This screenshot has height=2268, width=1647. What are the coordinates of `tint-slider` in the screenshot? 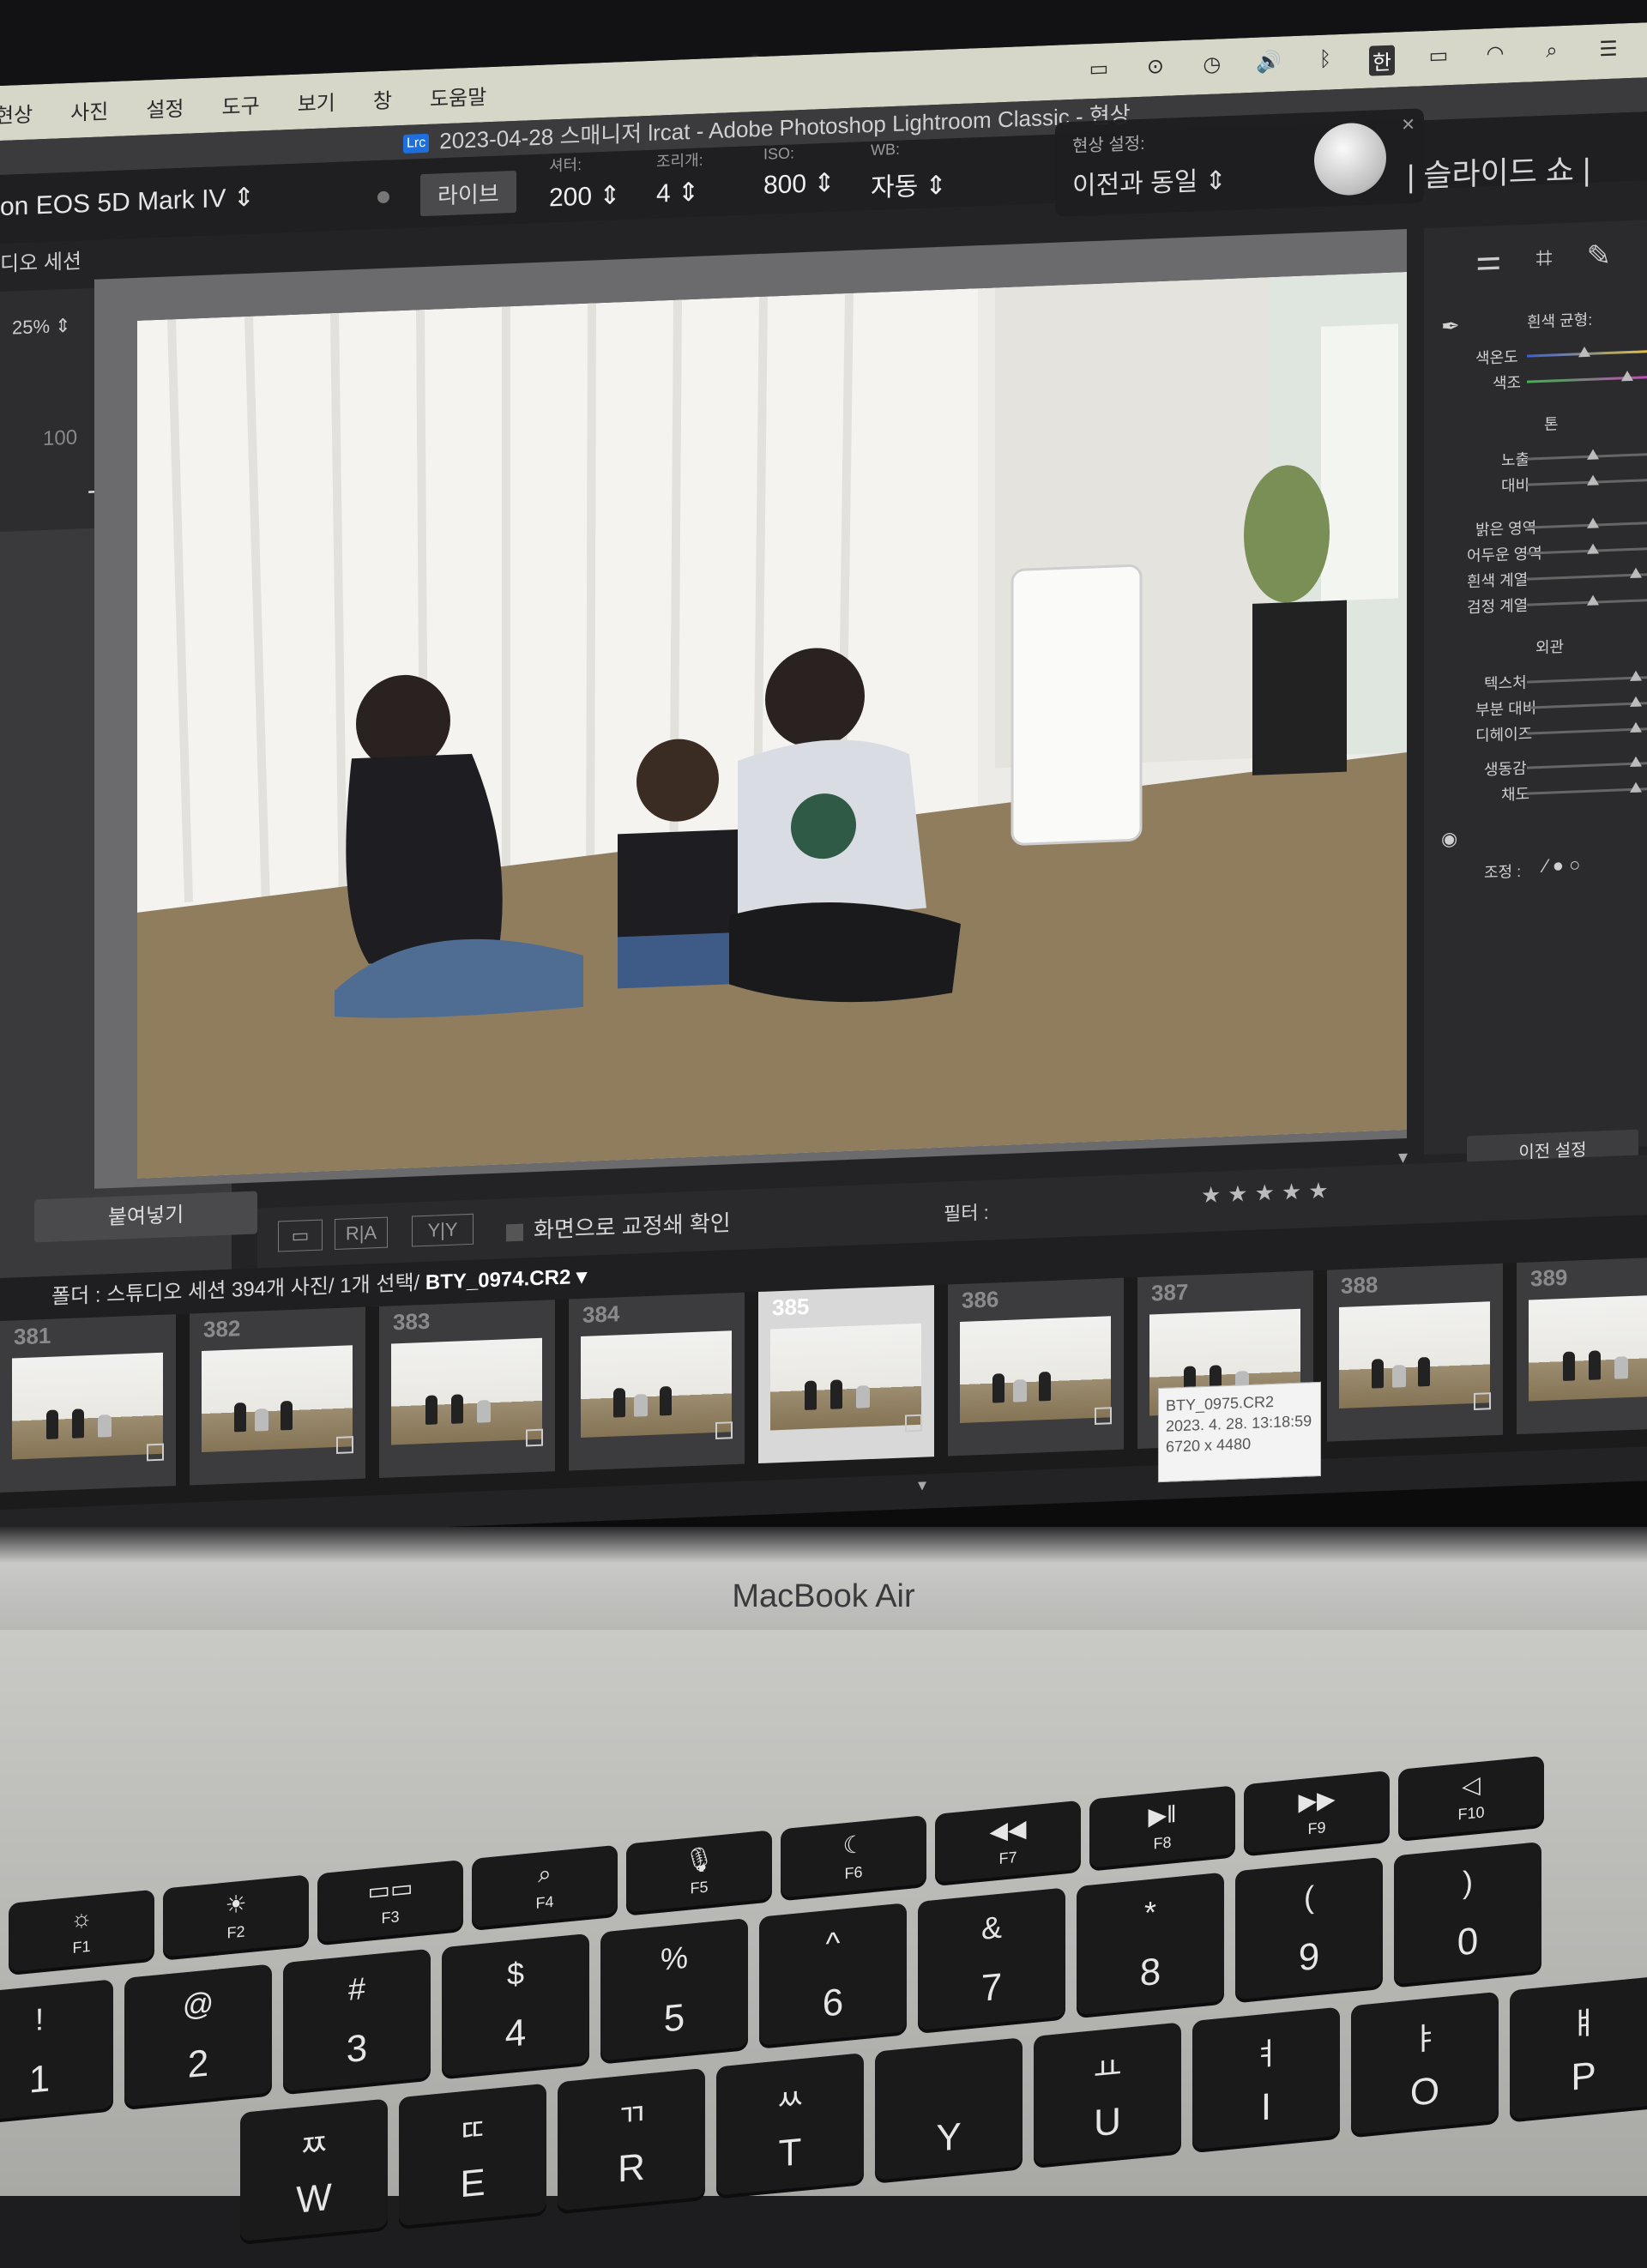 It's located at (1587, 377).